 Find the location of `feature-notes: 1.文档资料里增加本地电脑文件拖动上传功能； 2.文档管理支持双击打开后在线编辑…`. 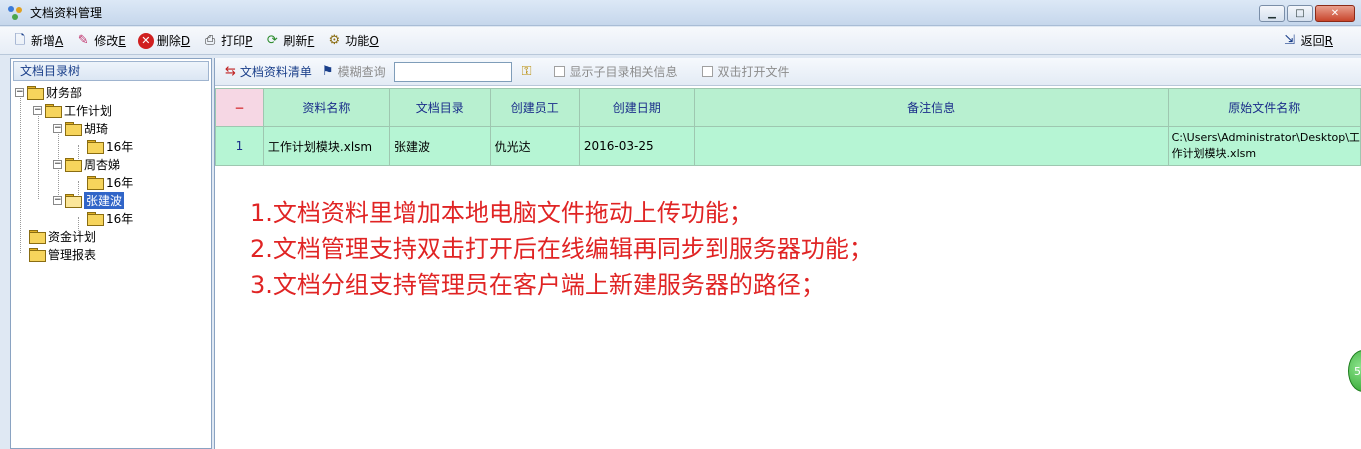

feature-notes: 1.文档资料里增加本地电脑文件拖动上传功能； 2.文档管理支持双击打开后在线编辑… is located at coordinates (561, 249).